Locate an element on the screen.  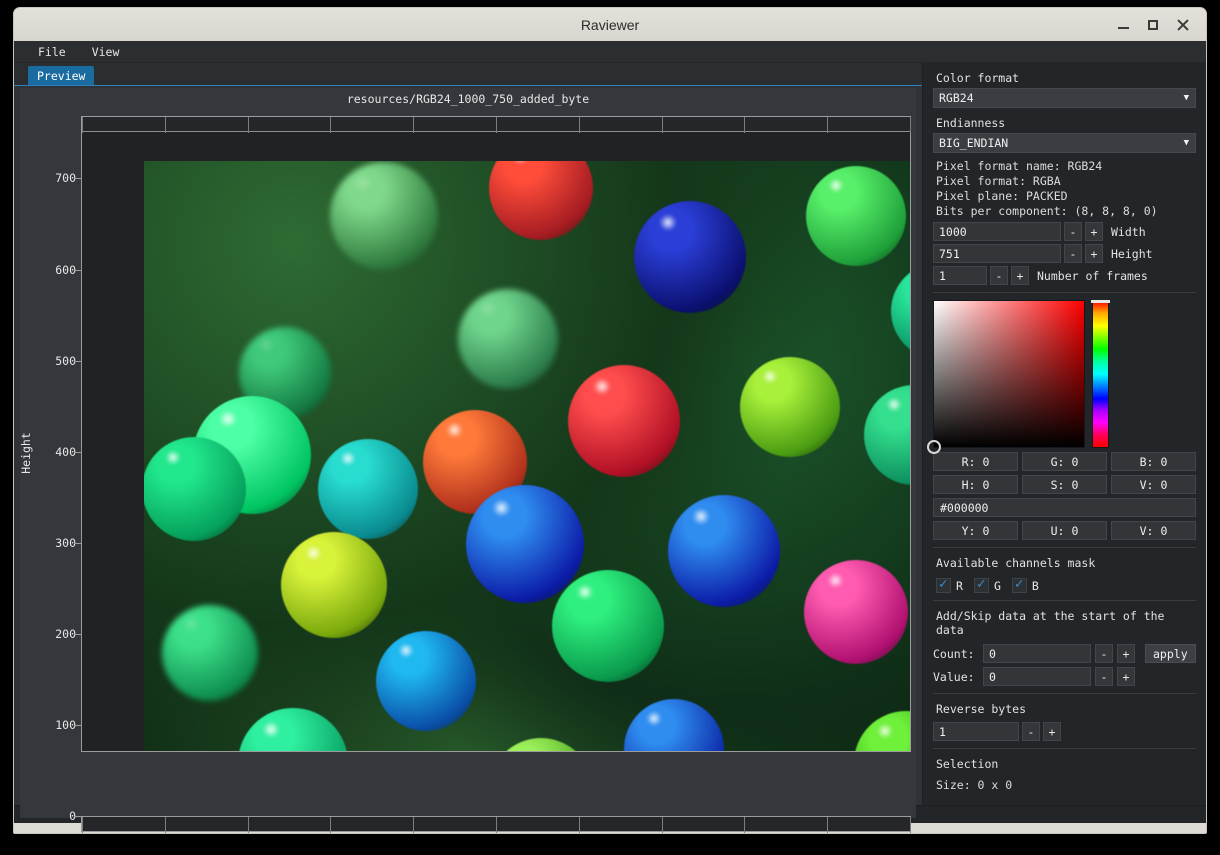
tab-preview: Preview is located at coordinates (61, 75).